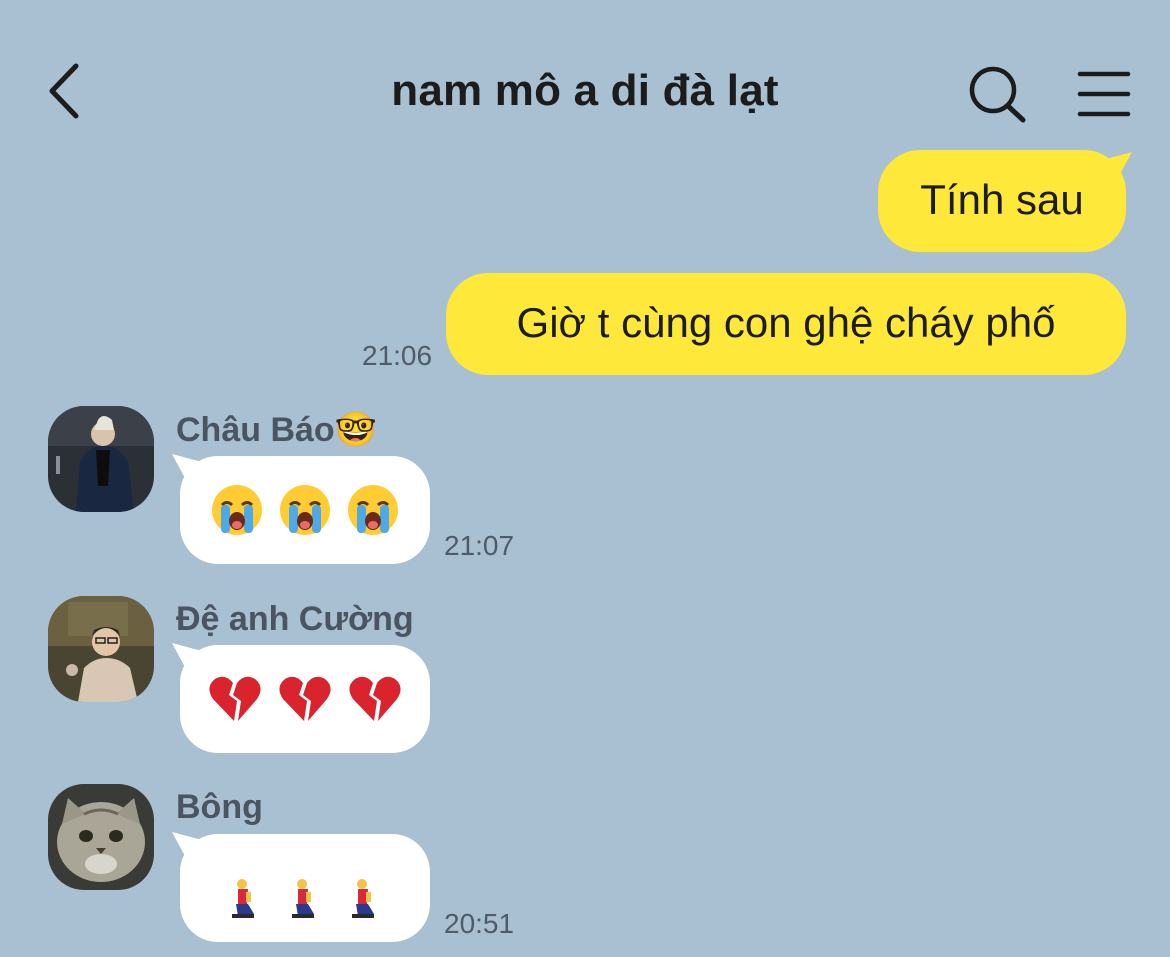  I want to click on outgoing-message: Tính sau, so click(1005, 201).